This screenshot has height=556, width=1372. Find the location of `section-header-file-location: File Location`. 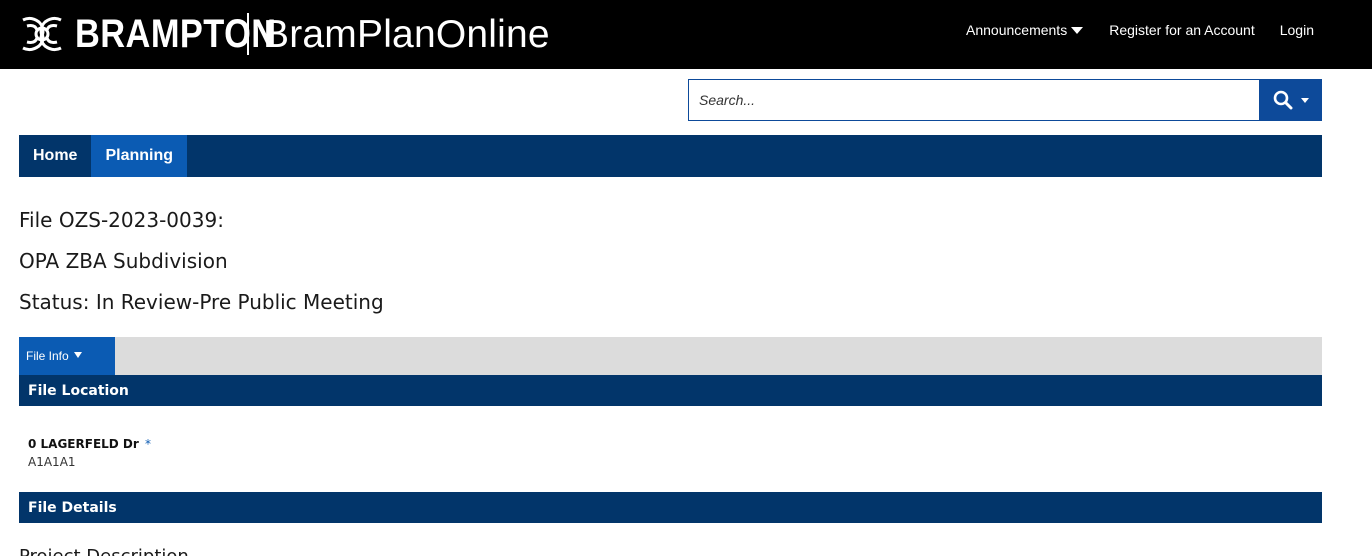

section-header-file-location: File Location is located at coordinates (670, 390).